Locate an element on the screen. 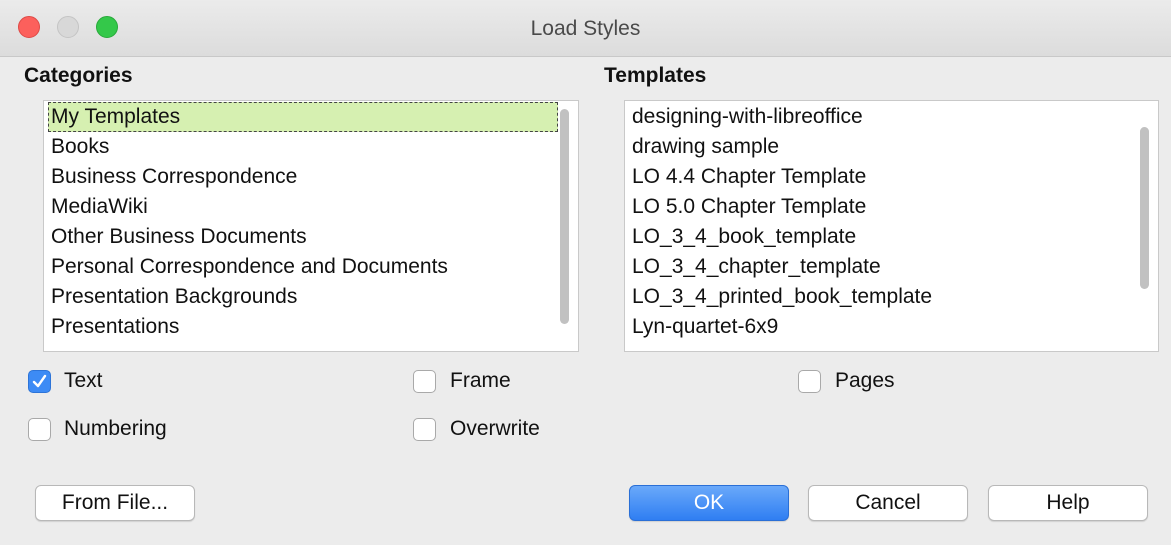 This screenshot has height=545, width=1171. title-bar: Load Styles is located at coordinates (585, 28).